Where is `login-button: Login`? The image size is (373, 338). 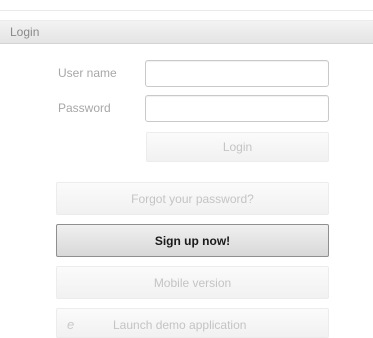 login-button: Login is located at coordinates (237, 147).